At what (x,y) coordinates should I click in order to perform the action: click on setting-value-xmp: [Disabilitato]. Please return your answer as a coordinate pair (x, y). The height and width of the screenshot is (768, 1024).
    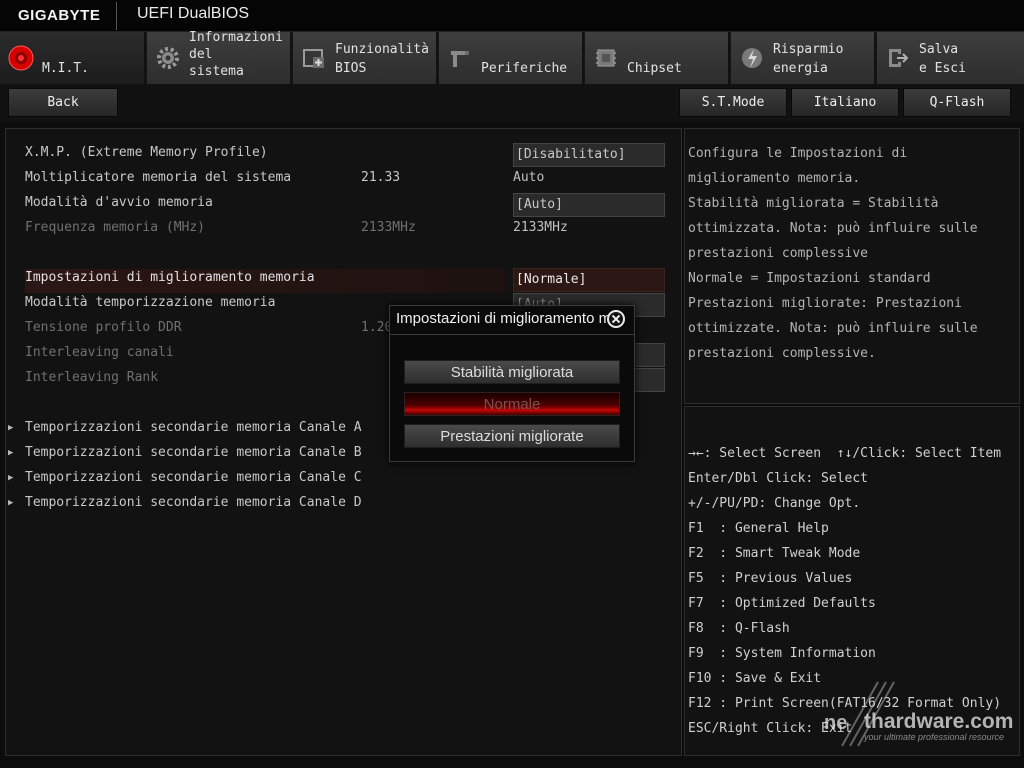
    Looking at the image, I should click on (589, 155).